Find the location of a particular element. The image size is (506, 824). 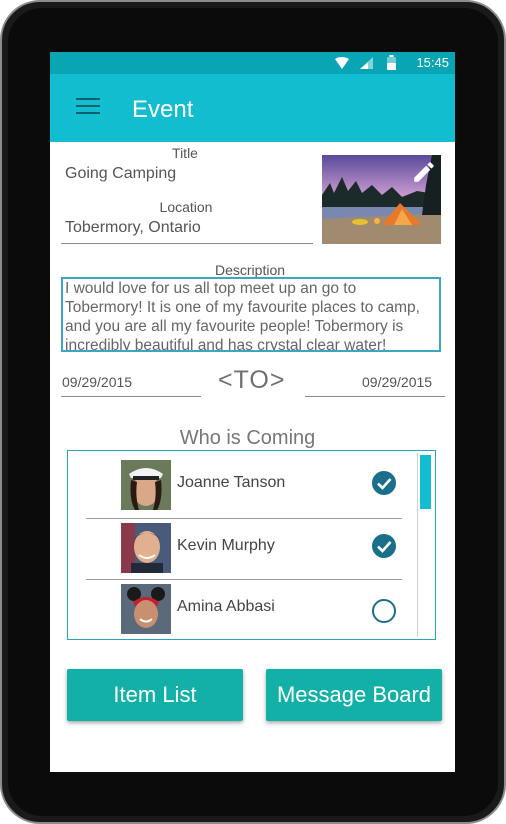

status-bar: 15:45 is located at coordinates (252, 63).